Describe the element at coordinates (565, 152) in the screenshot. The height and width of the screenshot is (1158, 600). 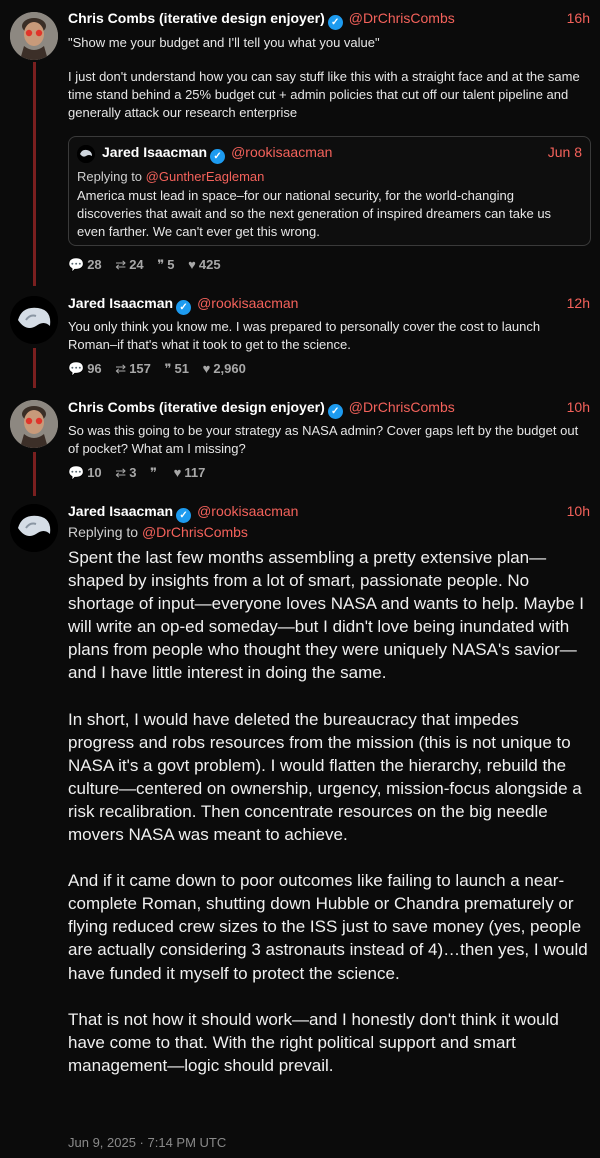
I see `quote-time: Jun 8` at that location.